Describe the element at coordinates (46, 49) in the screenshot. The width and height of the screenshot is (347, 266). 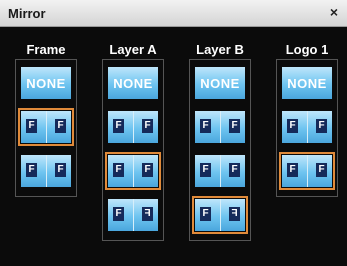
I see `column-header-frame: Frame` at that location.